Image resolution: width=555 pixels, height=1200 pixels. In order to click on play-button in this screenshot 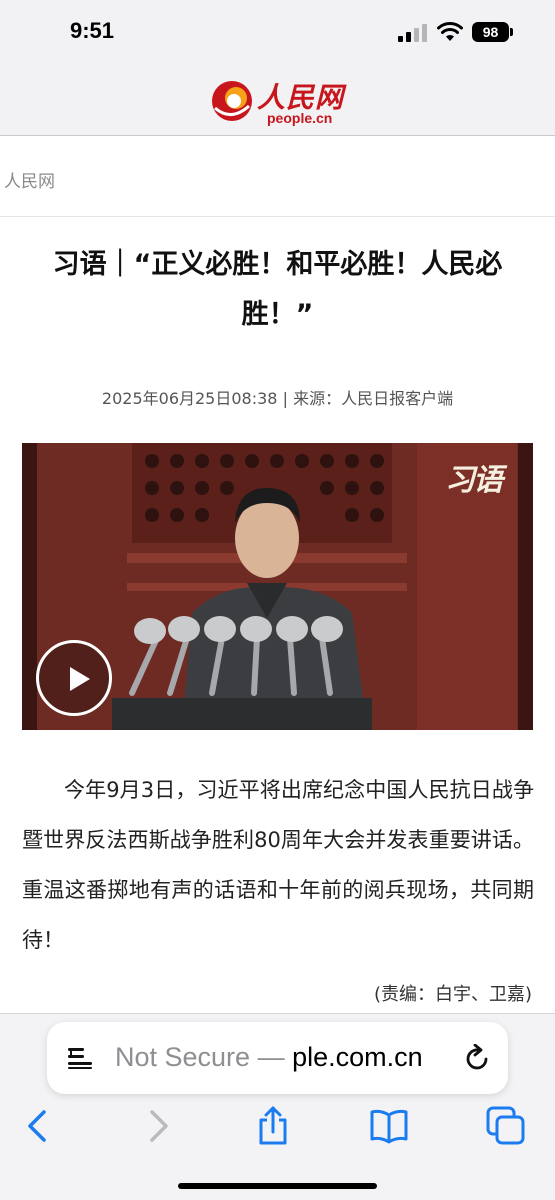, I will do `click(74, 678)`.